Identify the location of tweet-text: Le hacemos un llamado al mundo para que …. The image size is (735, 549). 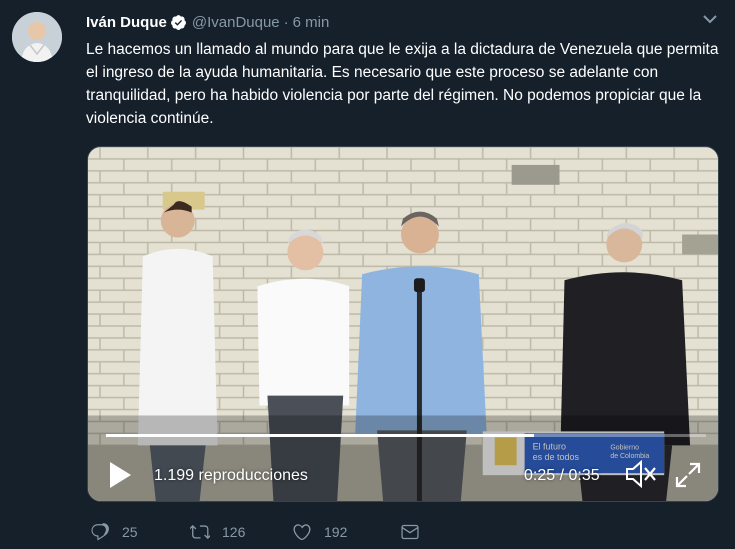
(402, 84).